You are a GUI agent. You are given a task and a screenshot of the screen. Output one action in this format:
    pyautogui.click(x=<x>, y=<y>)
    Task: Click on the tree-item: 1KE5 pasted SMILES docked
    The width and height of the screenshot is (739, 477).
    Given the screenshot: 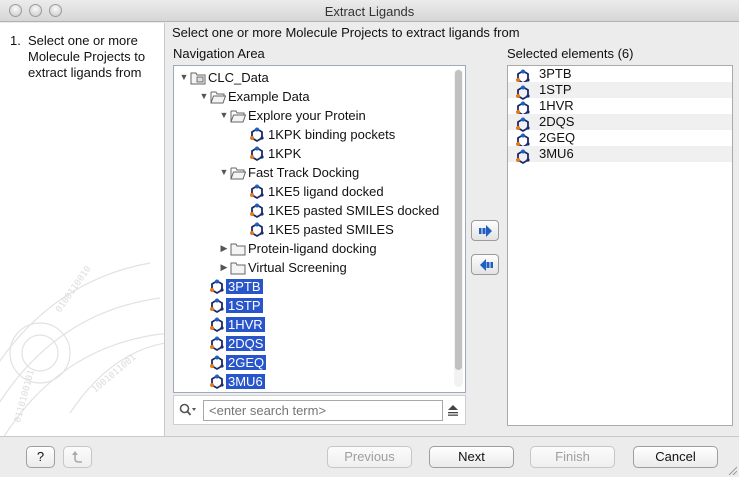 What is the action you would take?
    pyautogui.click(x=339, y=210)
    